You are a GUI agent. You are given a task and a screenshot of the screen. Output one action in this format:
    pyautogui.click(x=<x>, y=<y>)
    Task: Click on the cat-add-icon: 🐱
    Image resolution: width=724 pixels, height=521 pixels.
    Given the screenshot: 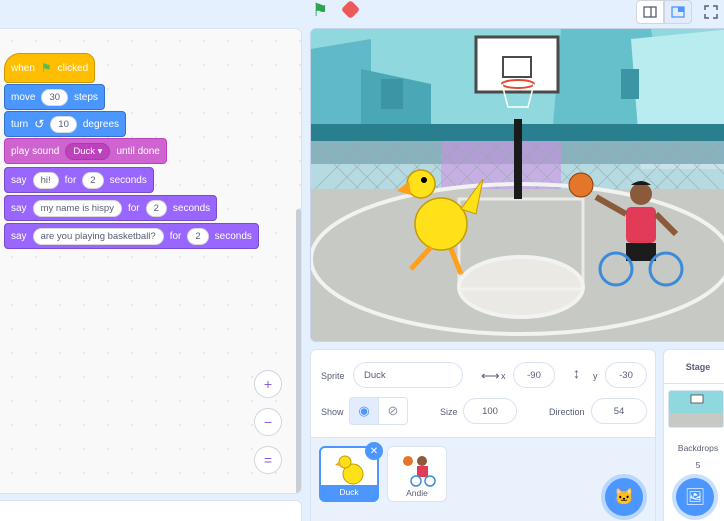 What is the action you would take?
    pyautogui.click(x=624, y=497)
    